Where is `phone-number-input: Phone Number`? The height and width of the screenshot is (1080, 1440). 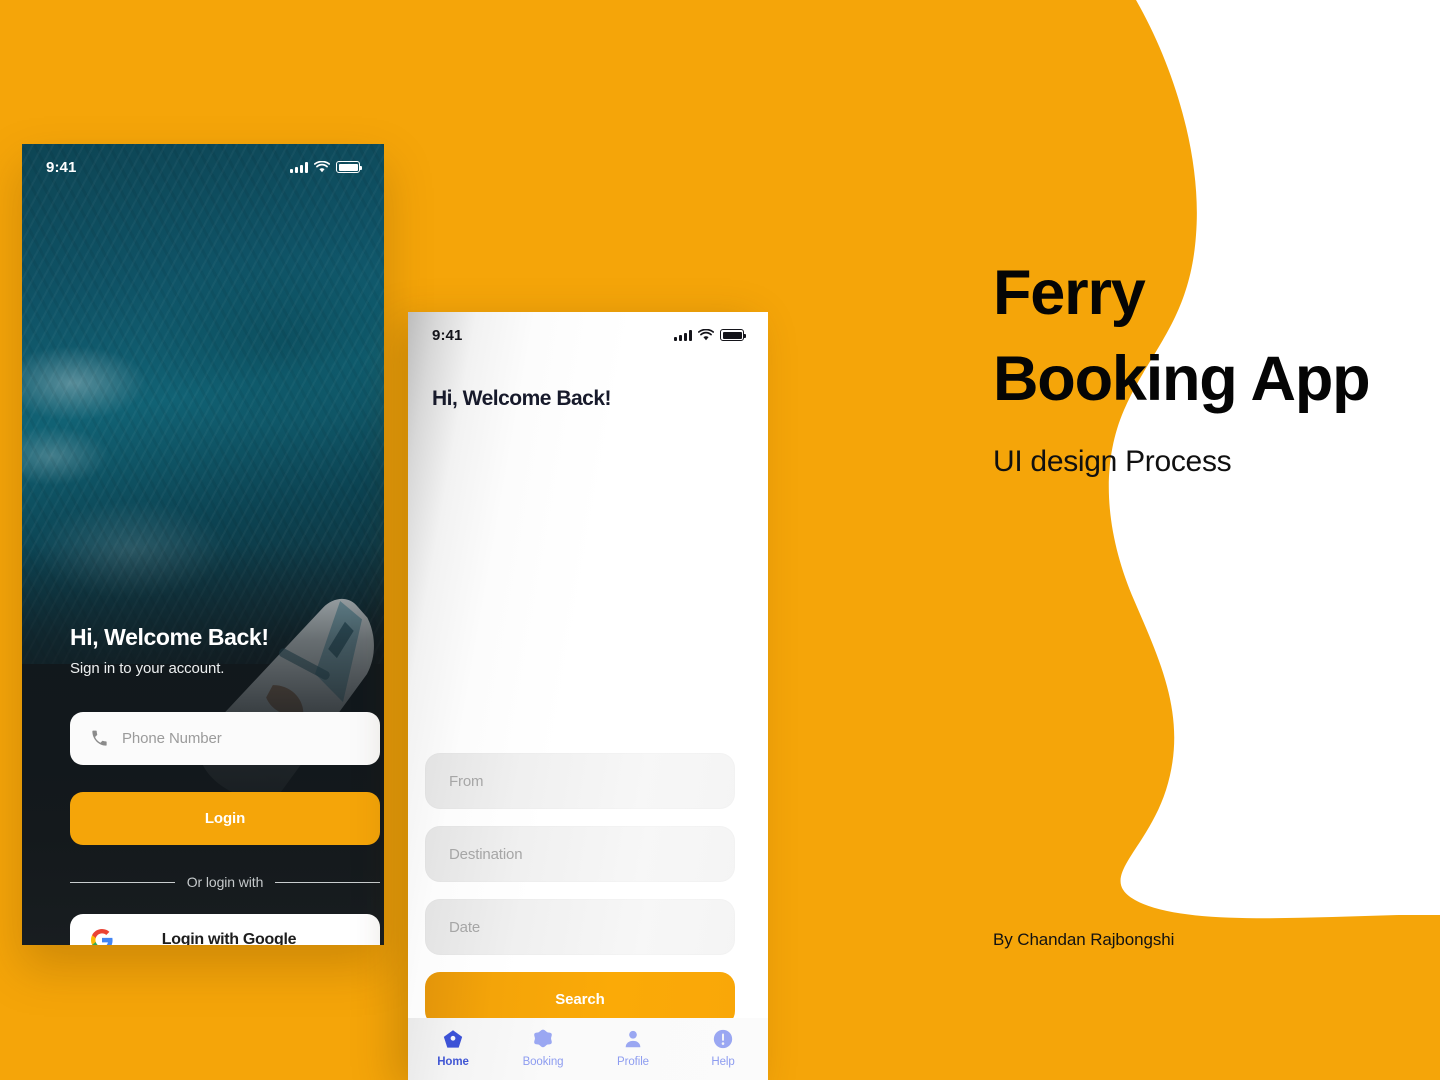
phone-number-input: Phone Number is located at coordinates (225, 738).